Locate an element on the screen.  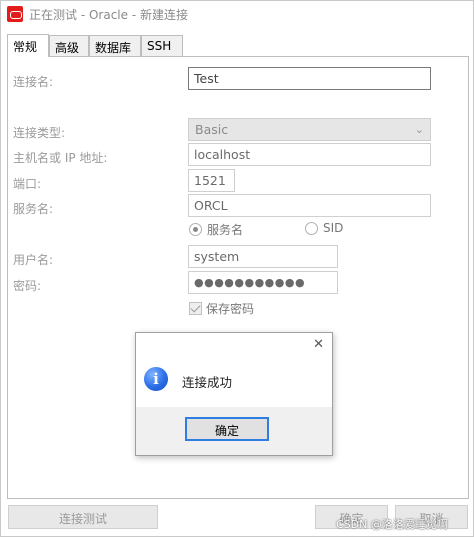
tab-general: 常规 is located at coordinates (28, 45).